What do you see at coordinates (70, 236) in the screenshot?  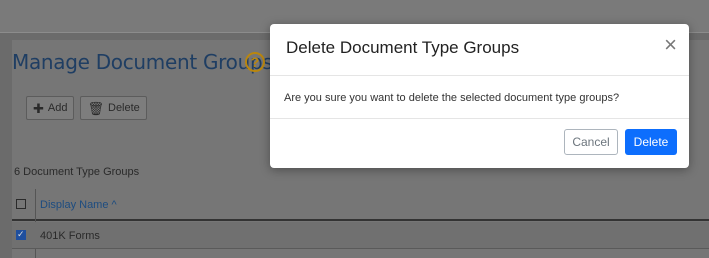 I see `row-display-name: 401K Forms` at bounding box center [70, 236].